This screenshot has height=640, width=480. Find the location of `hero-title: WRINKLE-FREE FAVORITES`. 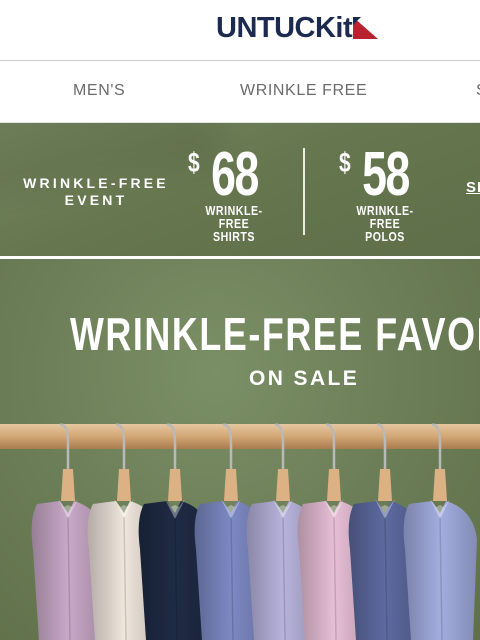

hero-title: WRINKLE-FREE FAVORITES is located at coordinates (275, 334).